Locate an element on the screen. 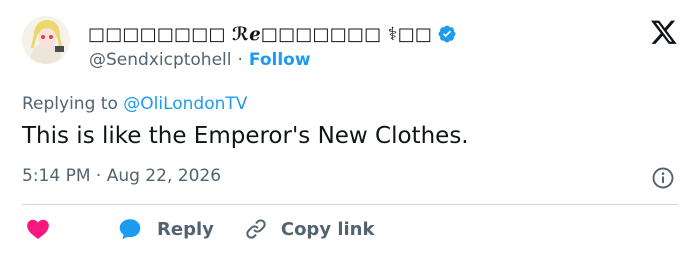 This screenshot has height=256, width=700. avatar is located at coordinates (46, 40).